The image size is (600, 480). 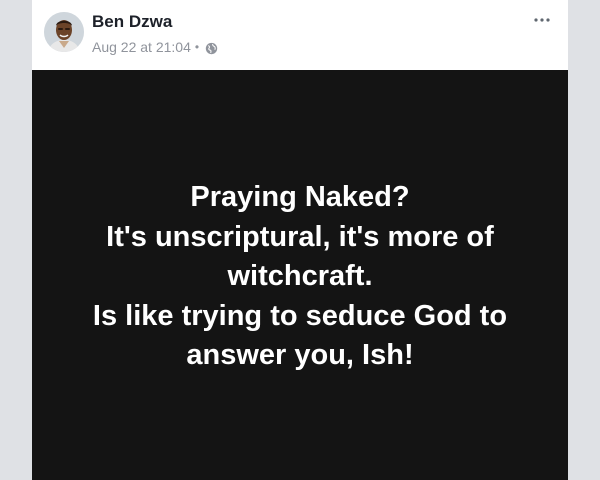 I want to click on avatar-photo, so click(x=64, y=32).